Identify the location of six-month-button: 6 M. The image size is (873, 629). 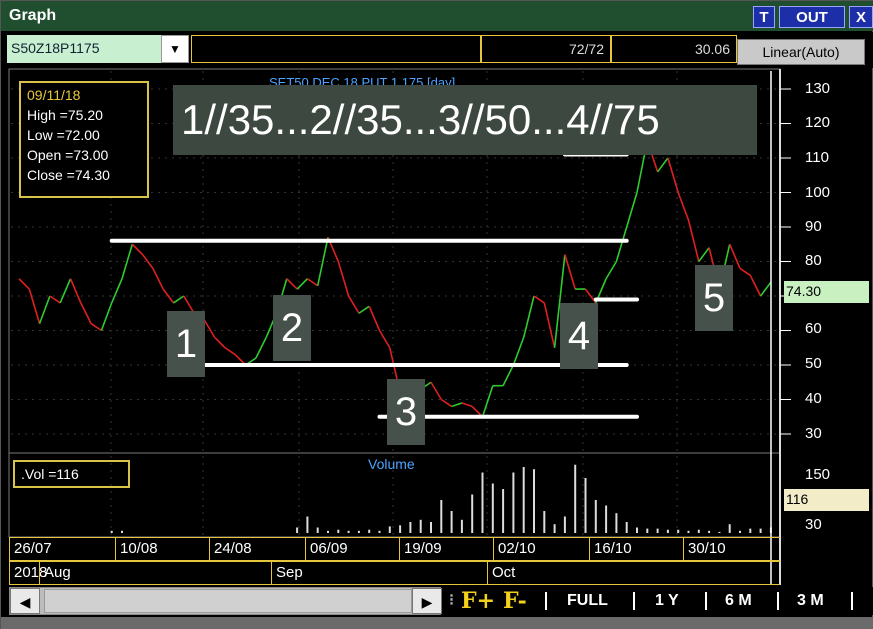
(738, 601).